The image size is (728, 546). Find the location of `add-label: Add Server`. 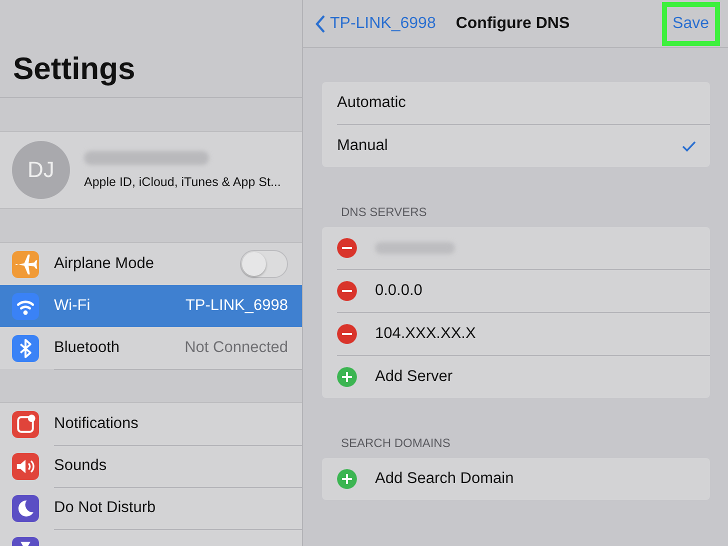

add-label: Add Server is located at coordinates (535, 377).